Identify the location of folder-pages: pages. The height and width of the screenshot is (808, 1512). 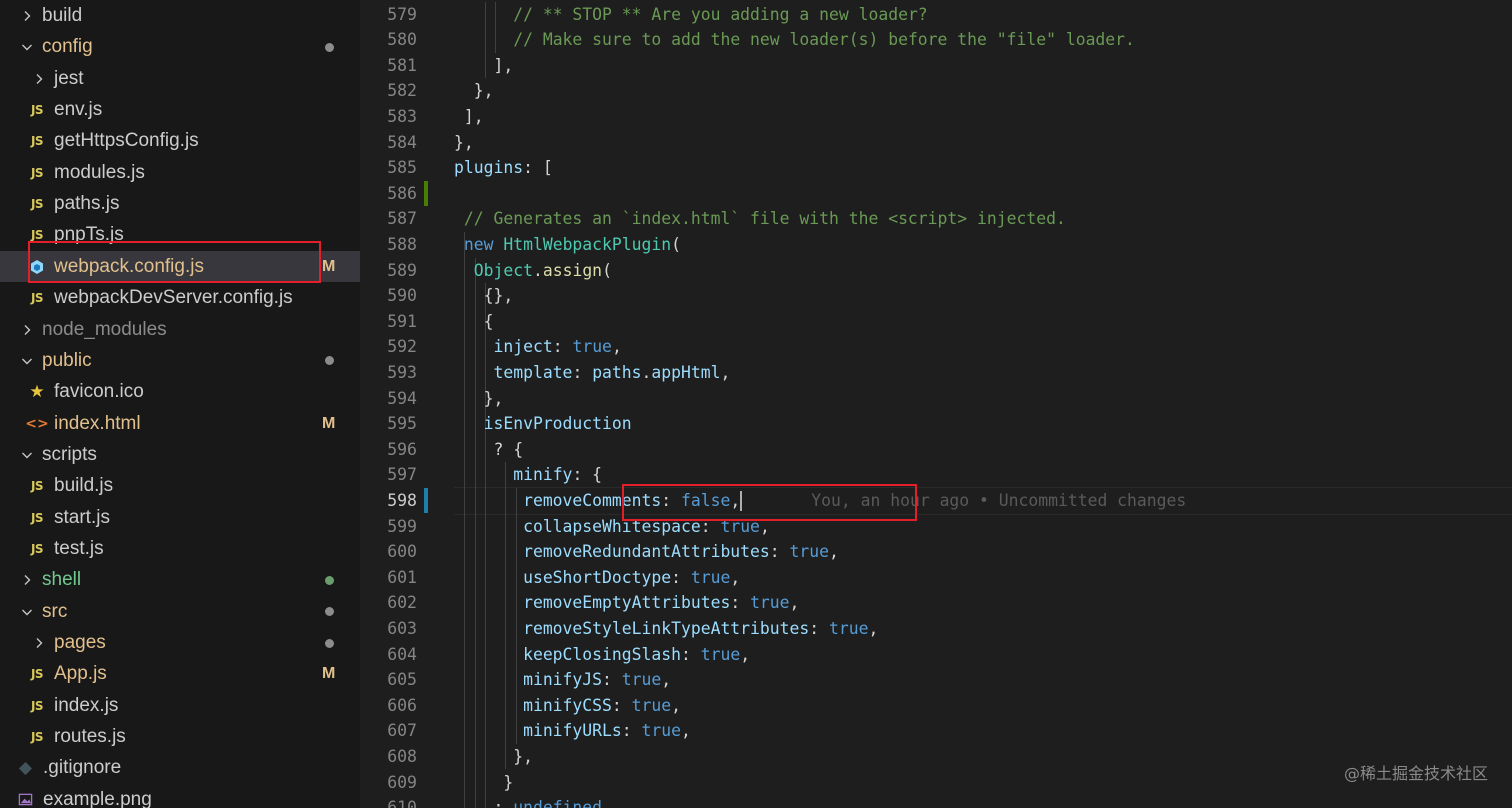
(180, 643).